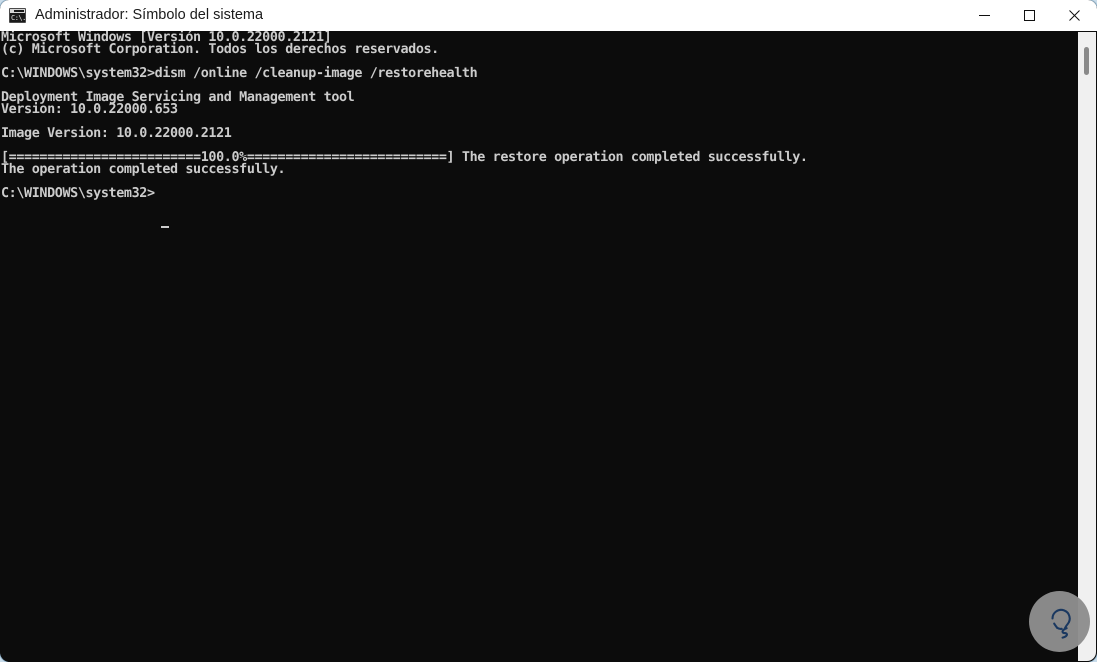  I want to click on solvetic-lightbulb-logo, so click(1059, 621).